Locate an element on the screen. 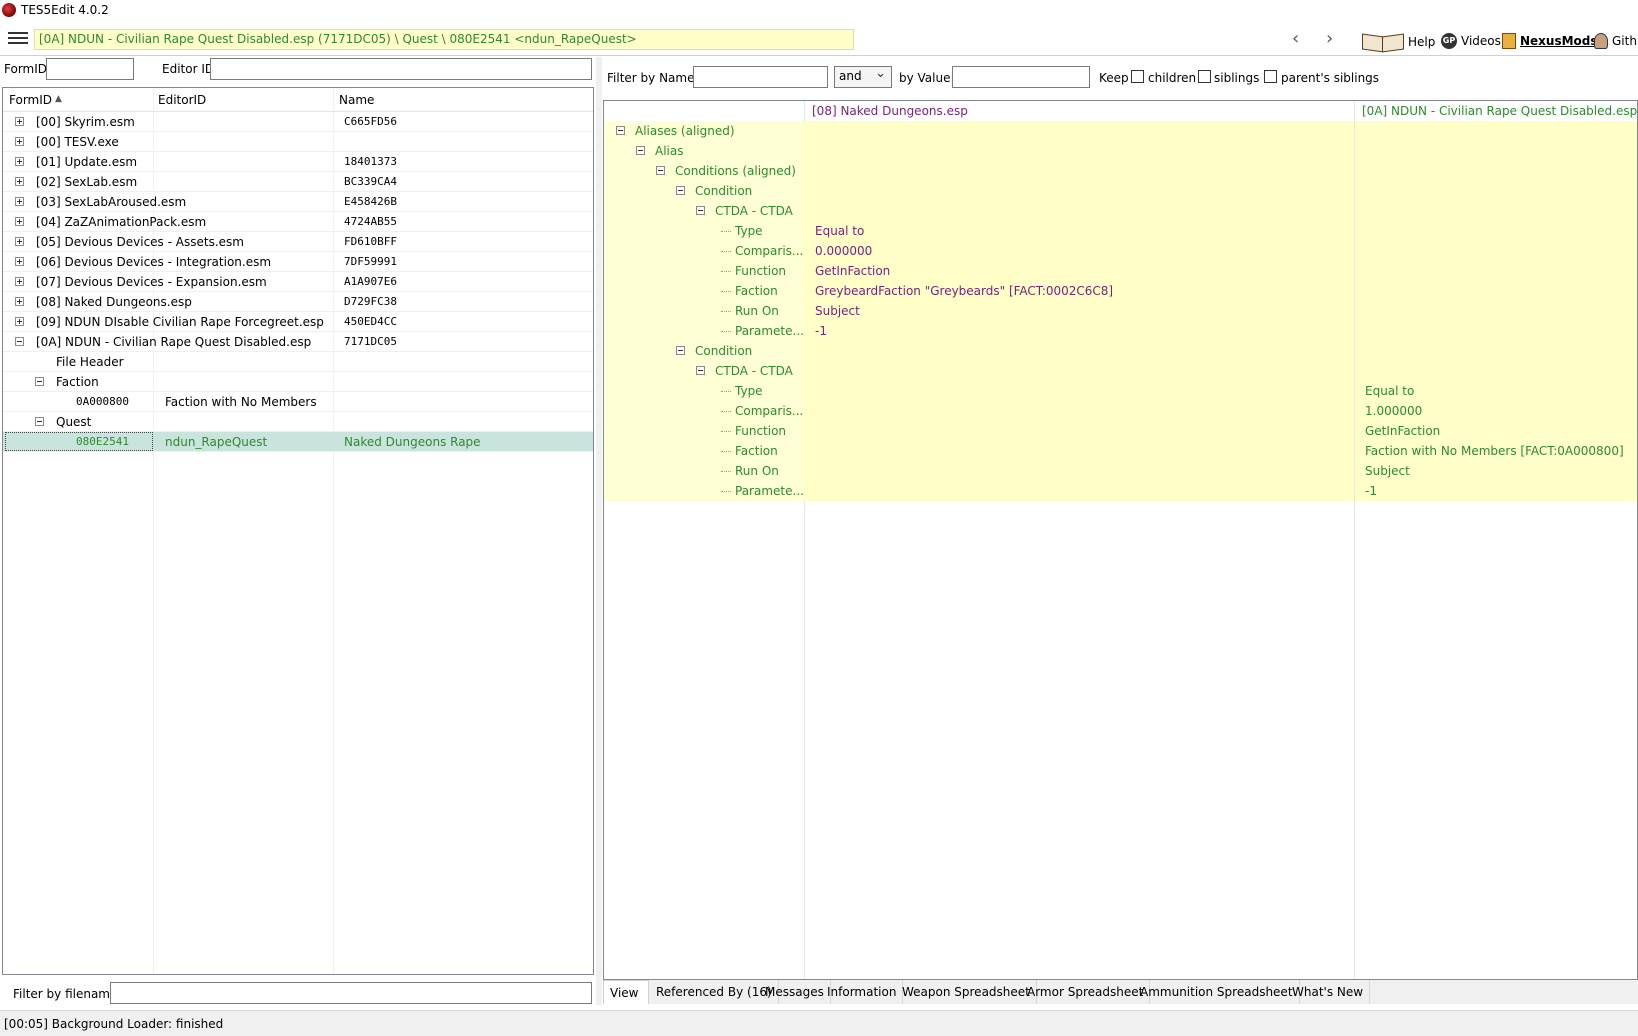 The width and height of the screenshot is (1638, 1036). tab-armor-spreadsheet: Armor Spreadsheet is located at coordinates (1086, 992).